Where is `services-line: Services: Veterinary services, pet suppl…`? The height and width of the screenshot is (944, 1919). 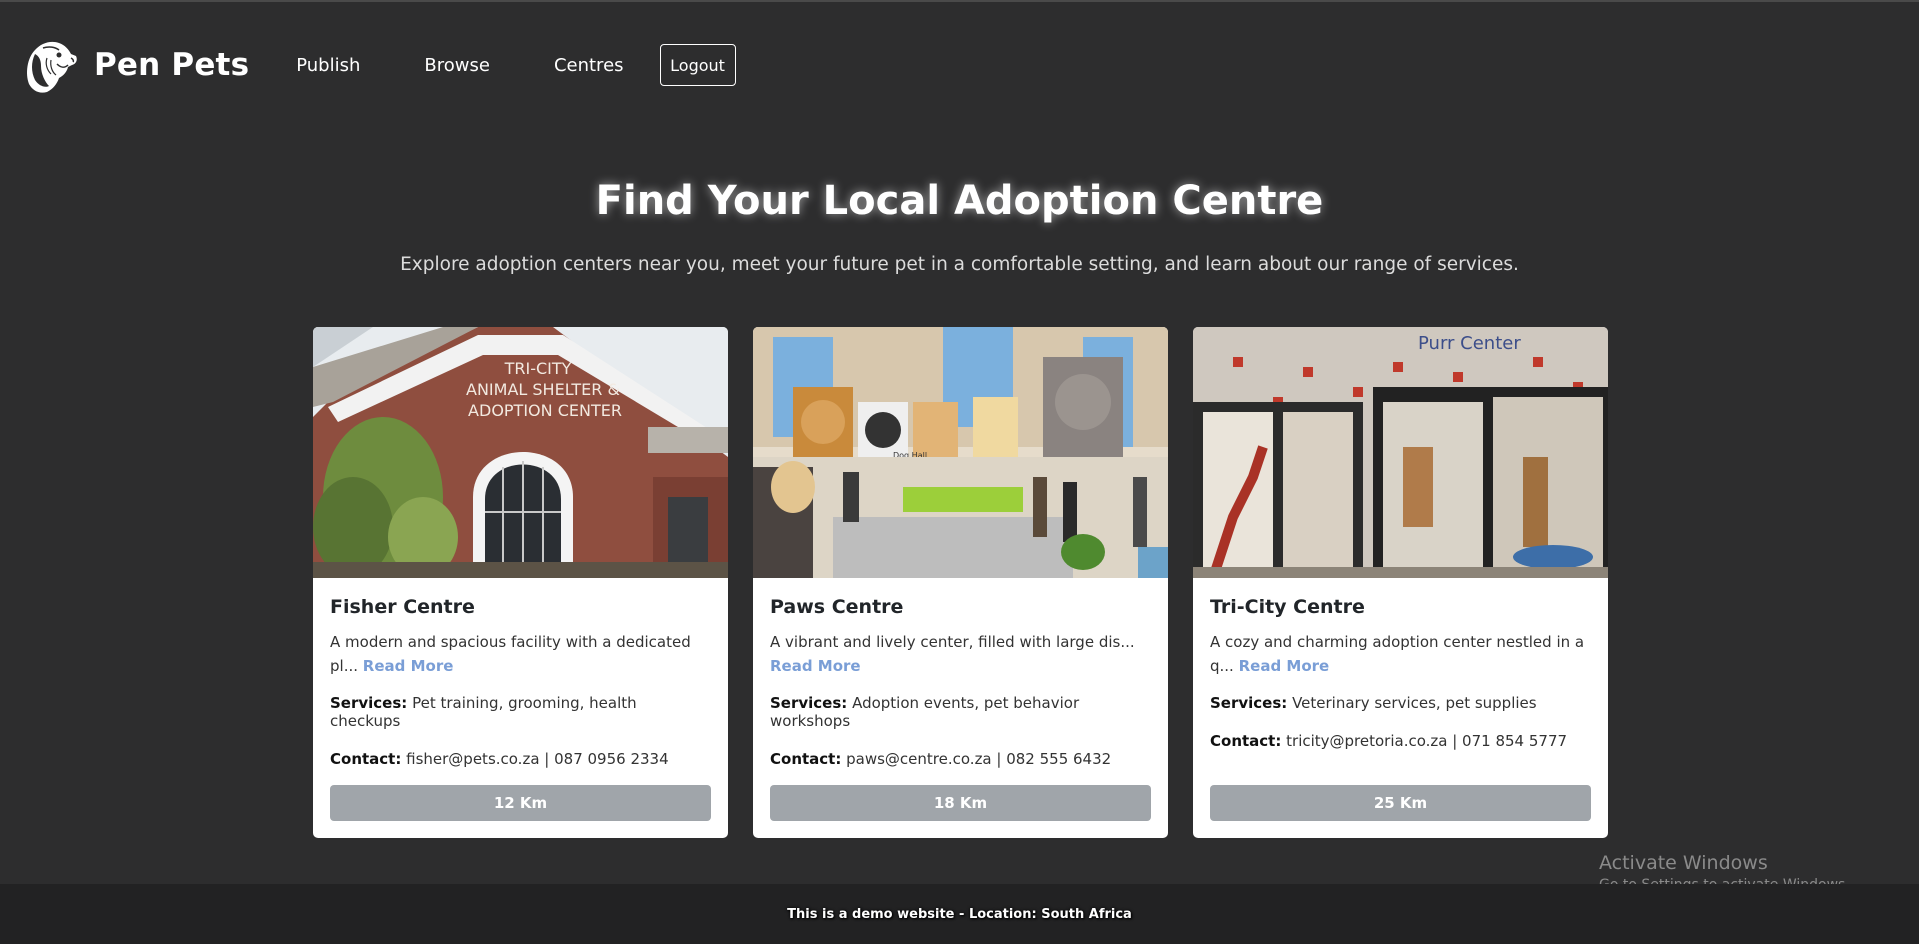 services-line: Services: Veterinary services, pet suppl… is located at coordinates (1400, 703).